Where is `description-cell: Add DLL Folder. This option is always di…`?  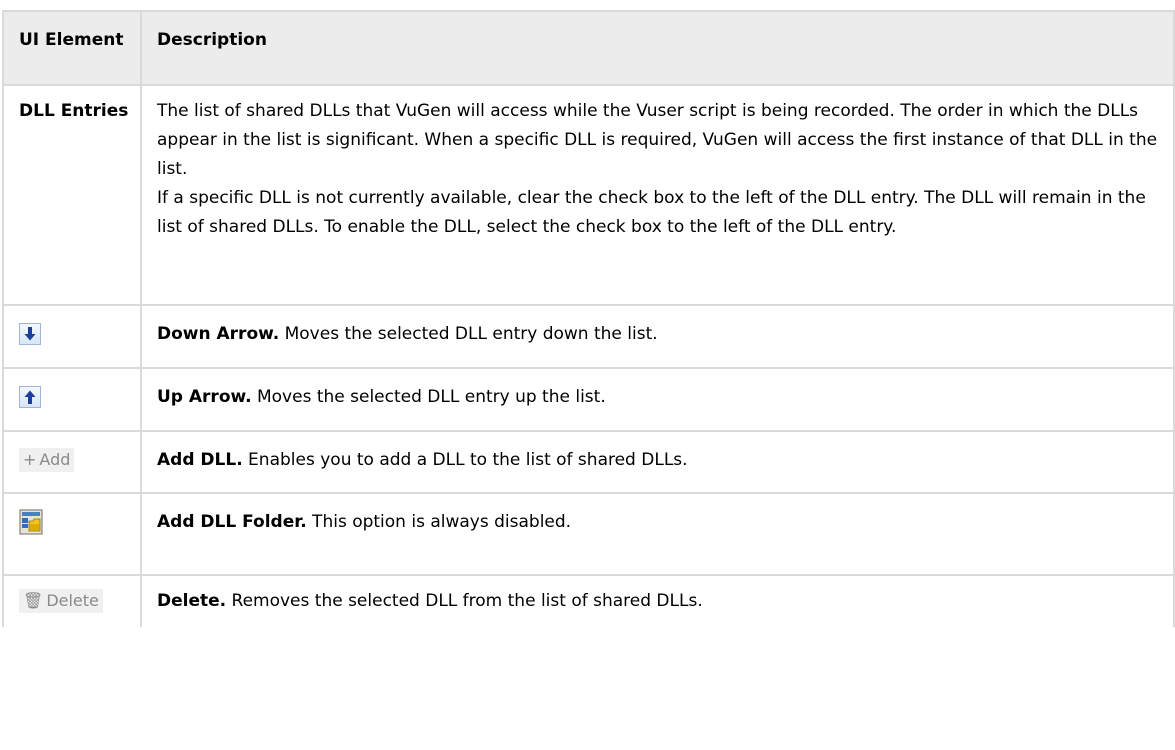
description-cell: Add DLL Folder. This option is always di… is located at coordinates (657, 534).